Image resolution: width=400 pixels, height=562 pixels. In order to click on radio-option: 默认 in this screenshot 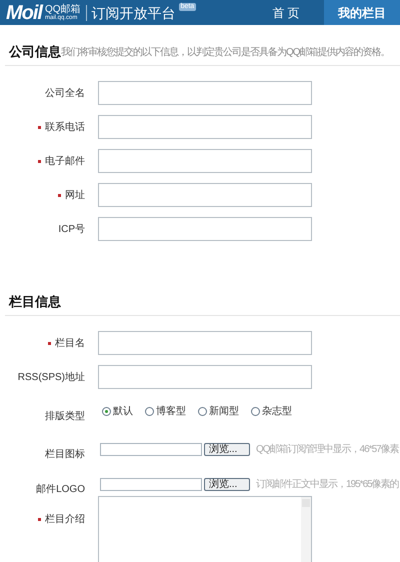, I will do `click(117, 411)`.